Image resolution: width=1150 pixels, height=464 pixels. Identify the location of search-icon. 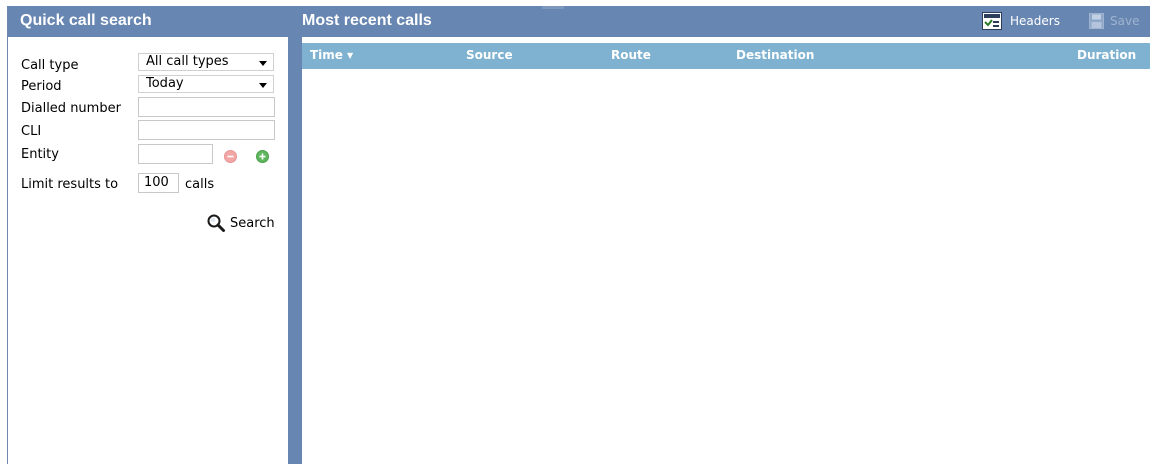
(216, 223).